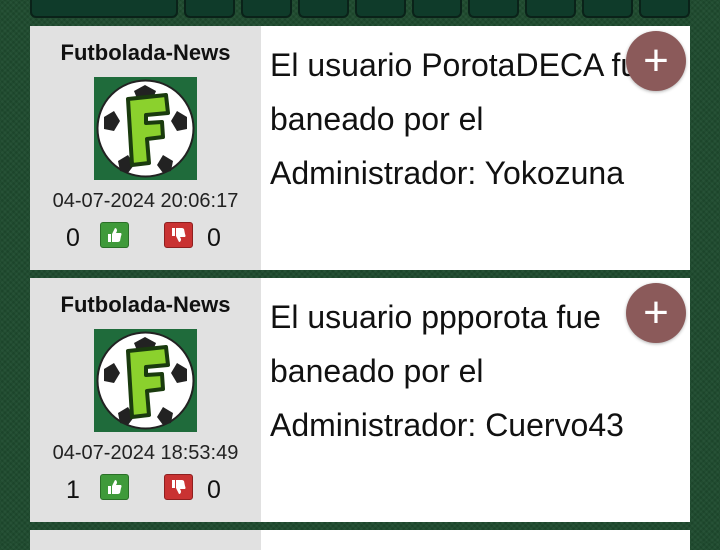 The height and width of the screenshot is (550, 720). I want to click on like-count: 1, so click(73, 490).